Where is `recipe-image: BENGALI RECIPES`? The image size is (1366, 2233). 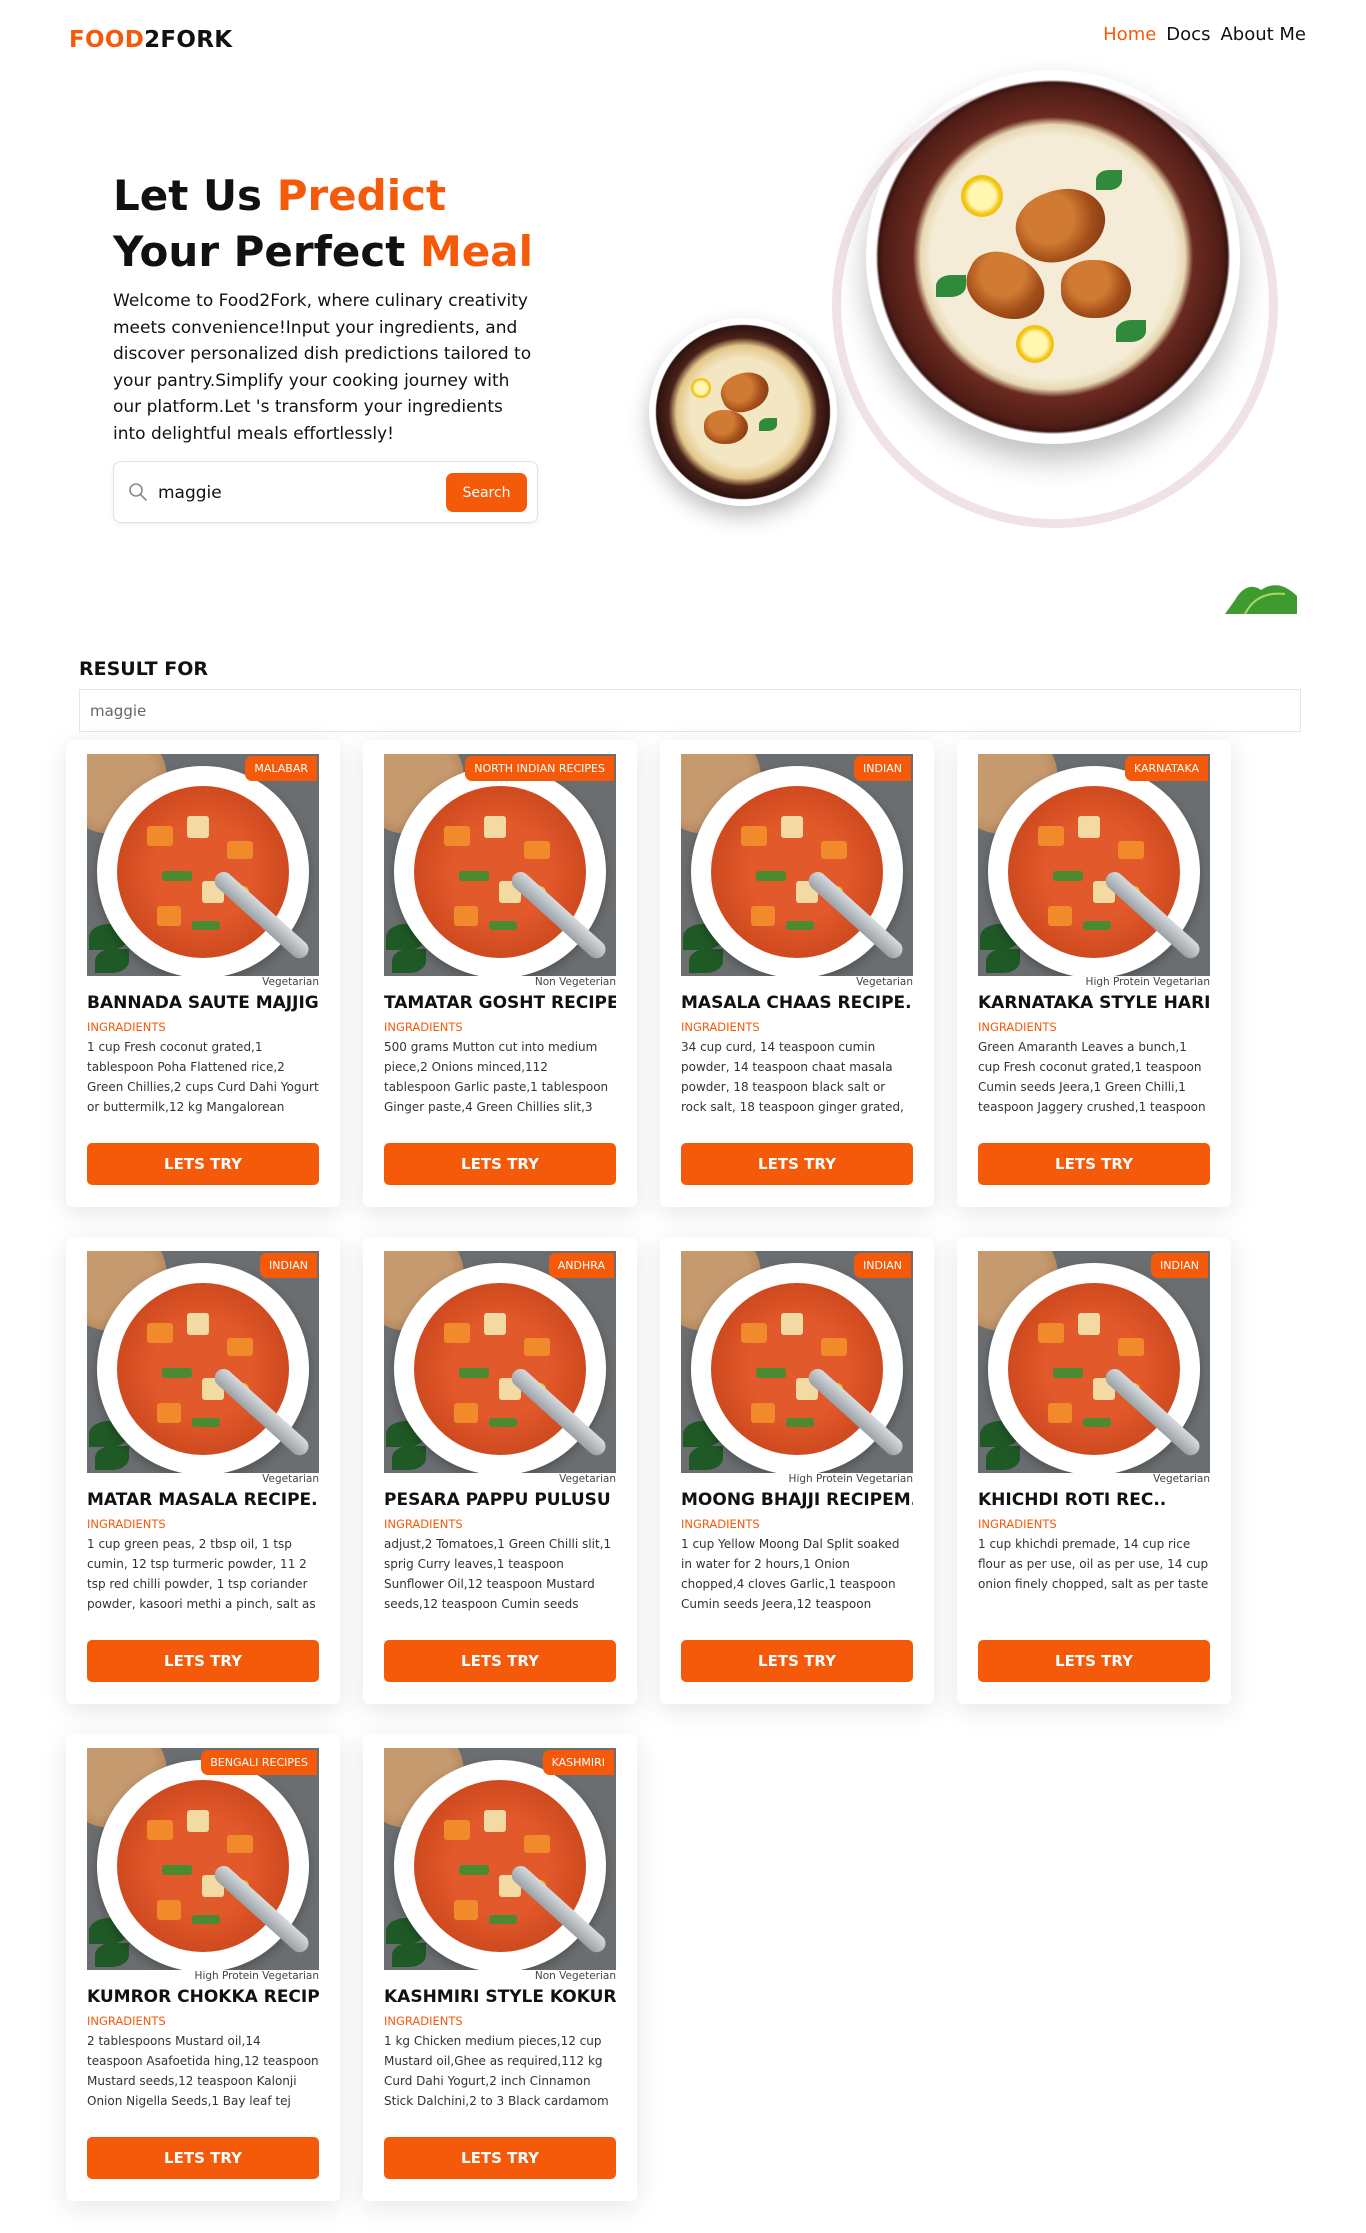
recipe-image: BENGALI RECIPES is located at coordinates (203, 1859).